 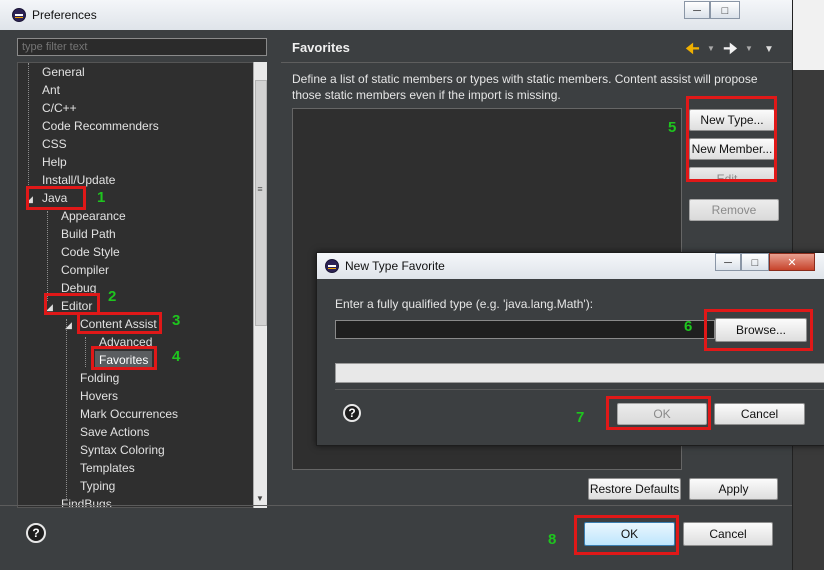 What do you see at coordinates (54, 162) in the screenshot?
I see `tree-item-help: Help` at bounding box center [54, 162].